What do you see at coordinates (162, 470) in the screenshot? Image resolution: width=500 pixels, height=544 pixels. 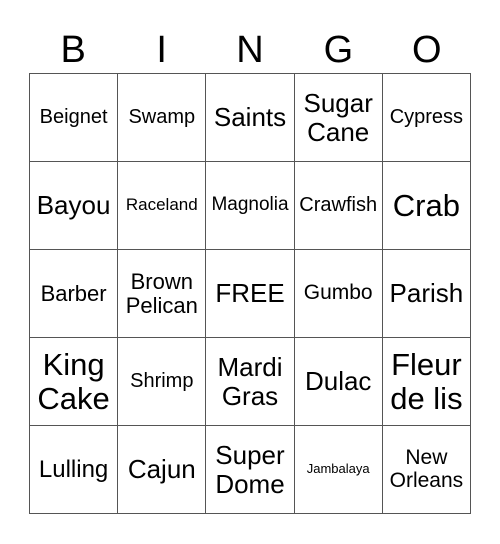 I see `bingo-cell: Cajun` at bounding box center [162, 470].